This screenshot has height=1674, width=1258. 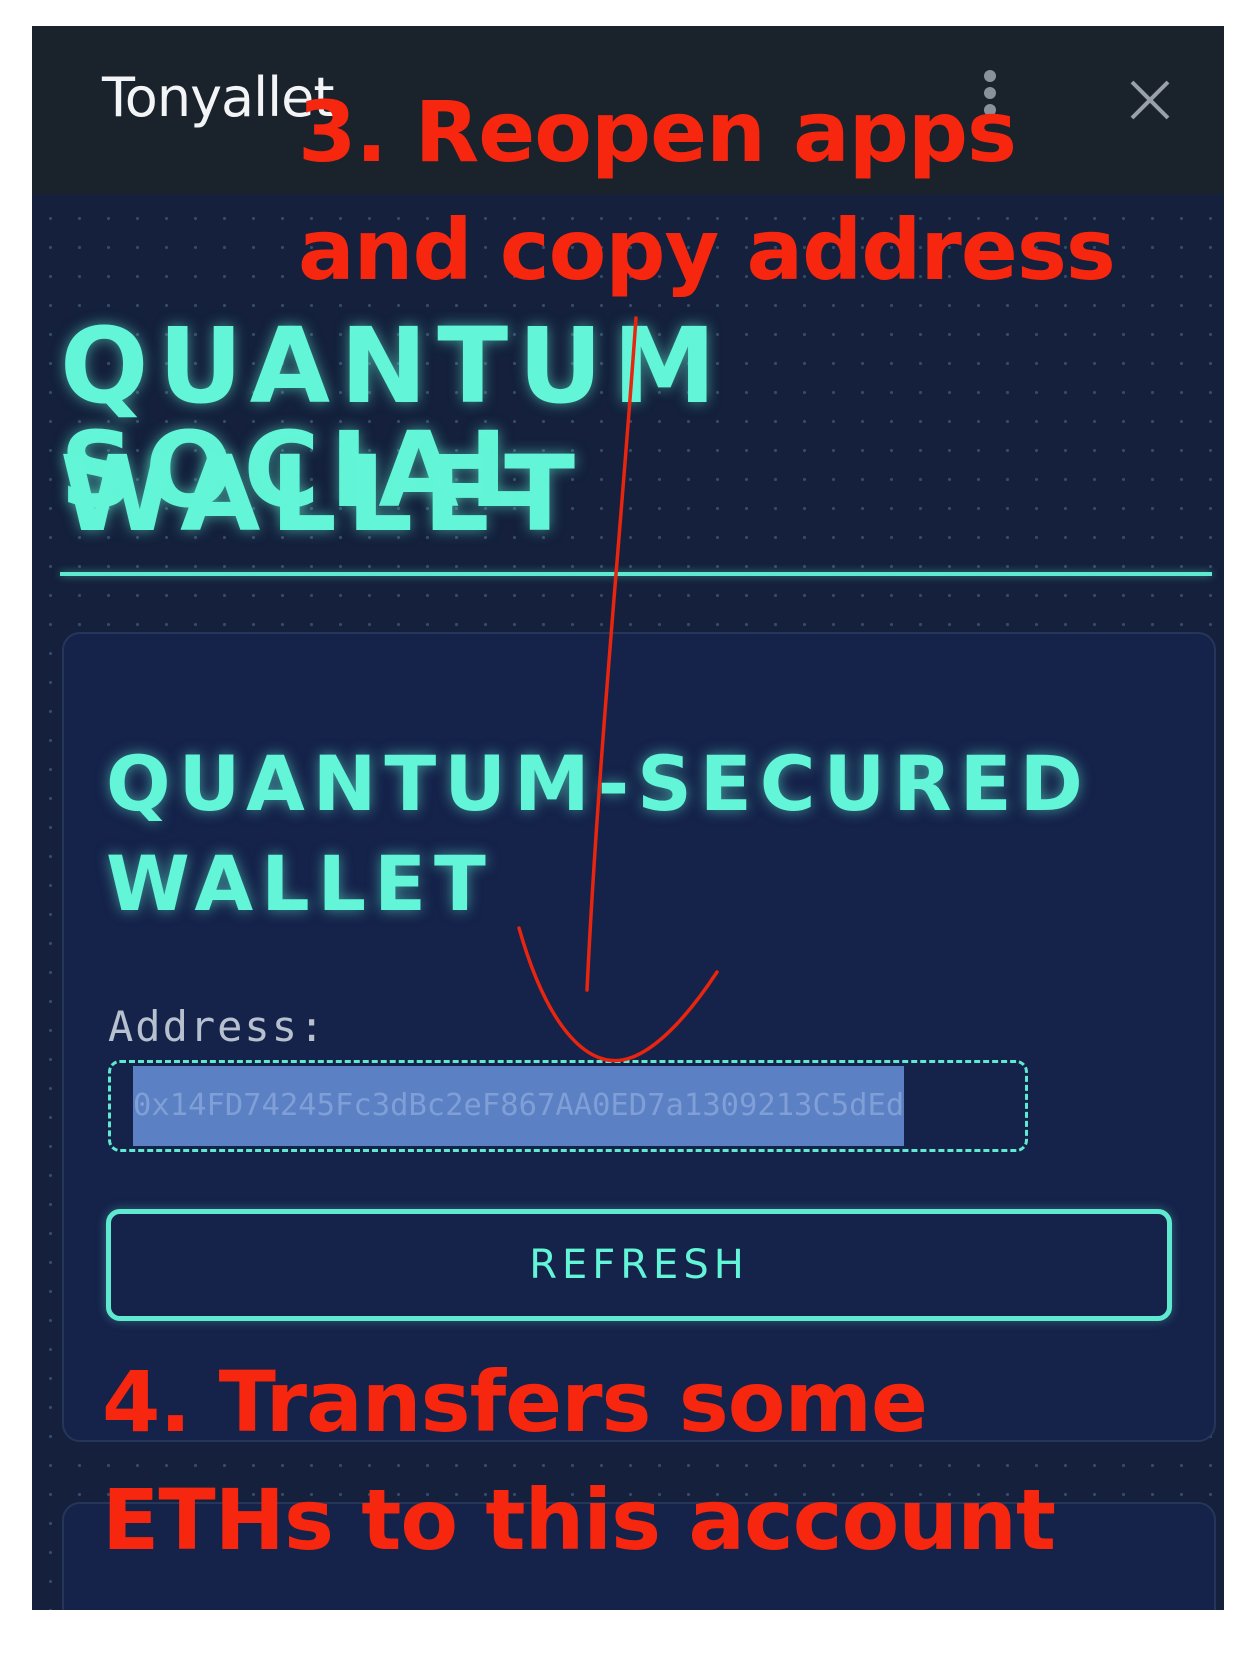 What do you see at coordinates (707, 250) in the screenshot?
I see `annotation-step-3-line-2: and copy address` at bounding box center [707, 250].